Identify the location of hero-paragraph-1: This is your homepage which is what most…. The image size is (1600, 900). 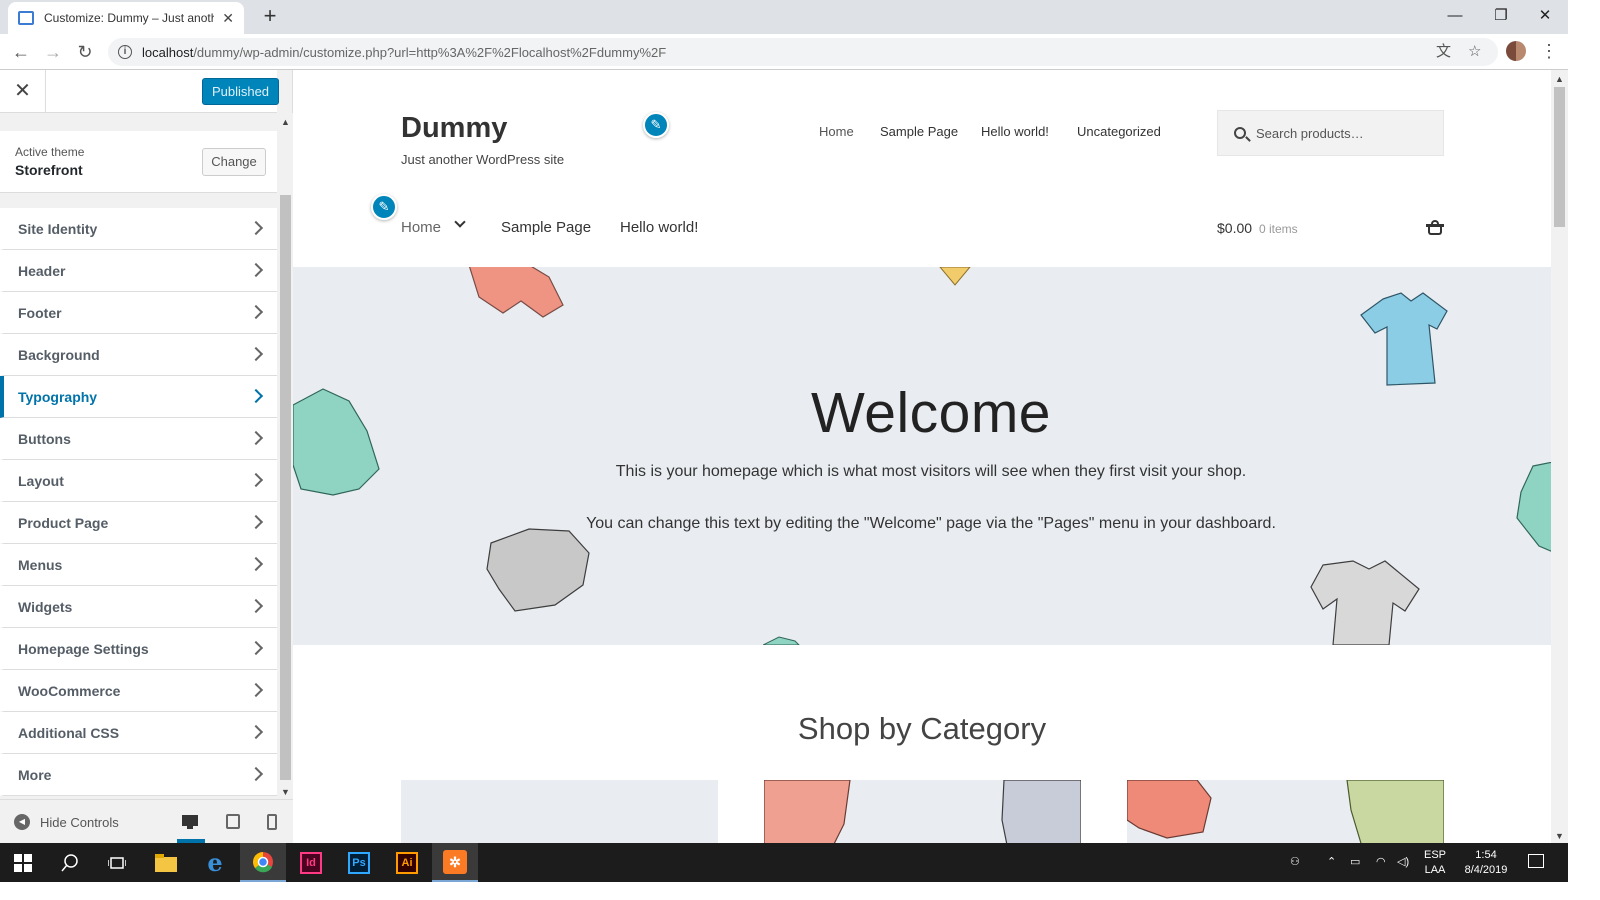
(931, 471).